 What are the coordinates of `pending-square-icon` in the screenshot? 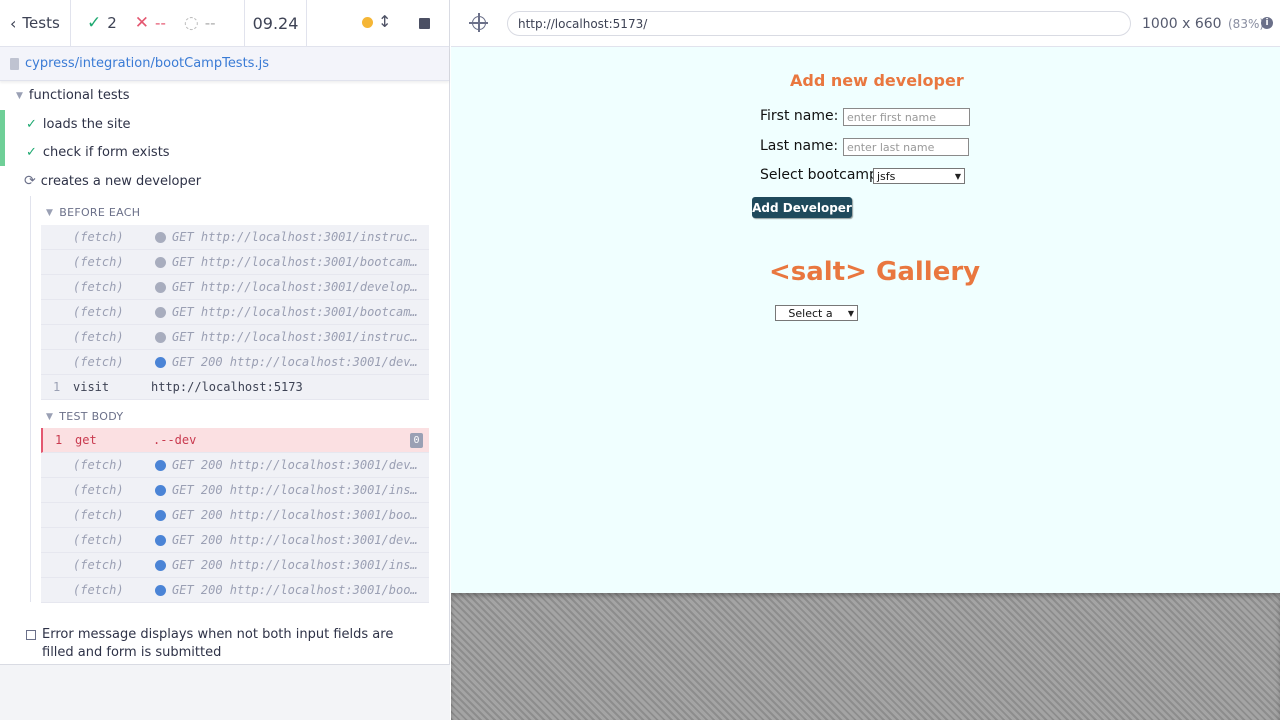 It's located at (31, 635).